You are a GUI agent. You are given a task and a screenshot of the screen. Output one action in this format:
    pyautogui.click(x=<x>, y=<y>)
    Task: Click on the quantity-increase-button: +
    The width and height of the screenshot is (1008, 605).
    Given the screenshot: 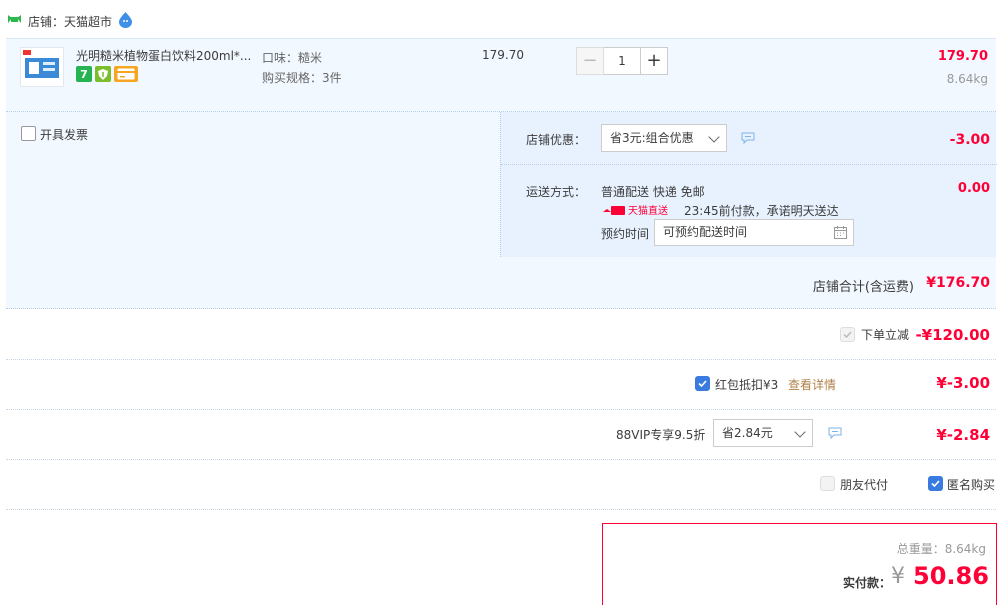 What is the action you would take?
    pyautogui.click(x=654, y=61)
    